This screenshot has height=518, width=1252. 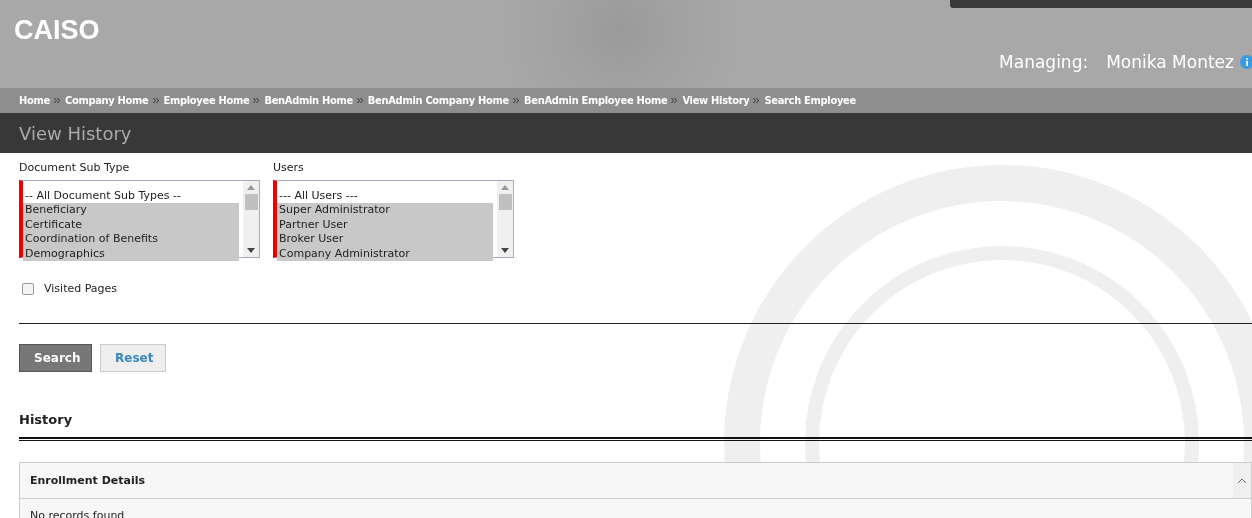 What do you see at coordinates (28, 288) in the screenshot?
I see `checkbox` at bounding box center [28, 288].